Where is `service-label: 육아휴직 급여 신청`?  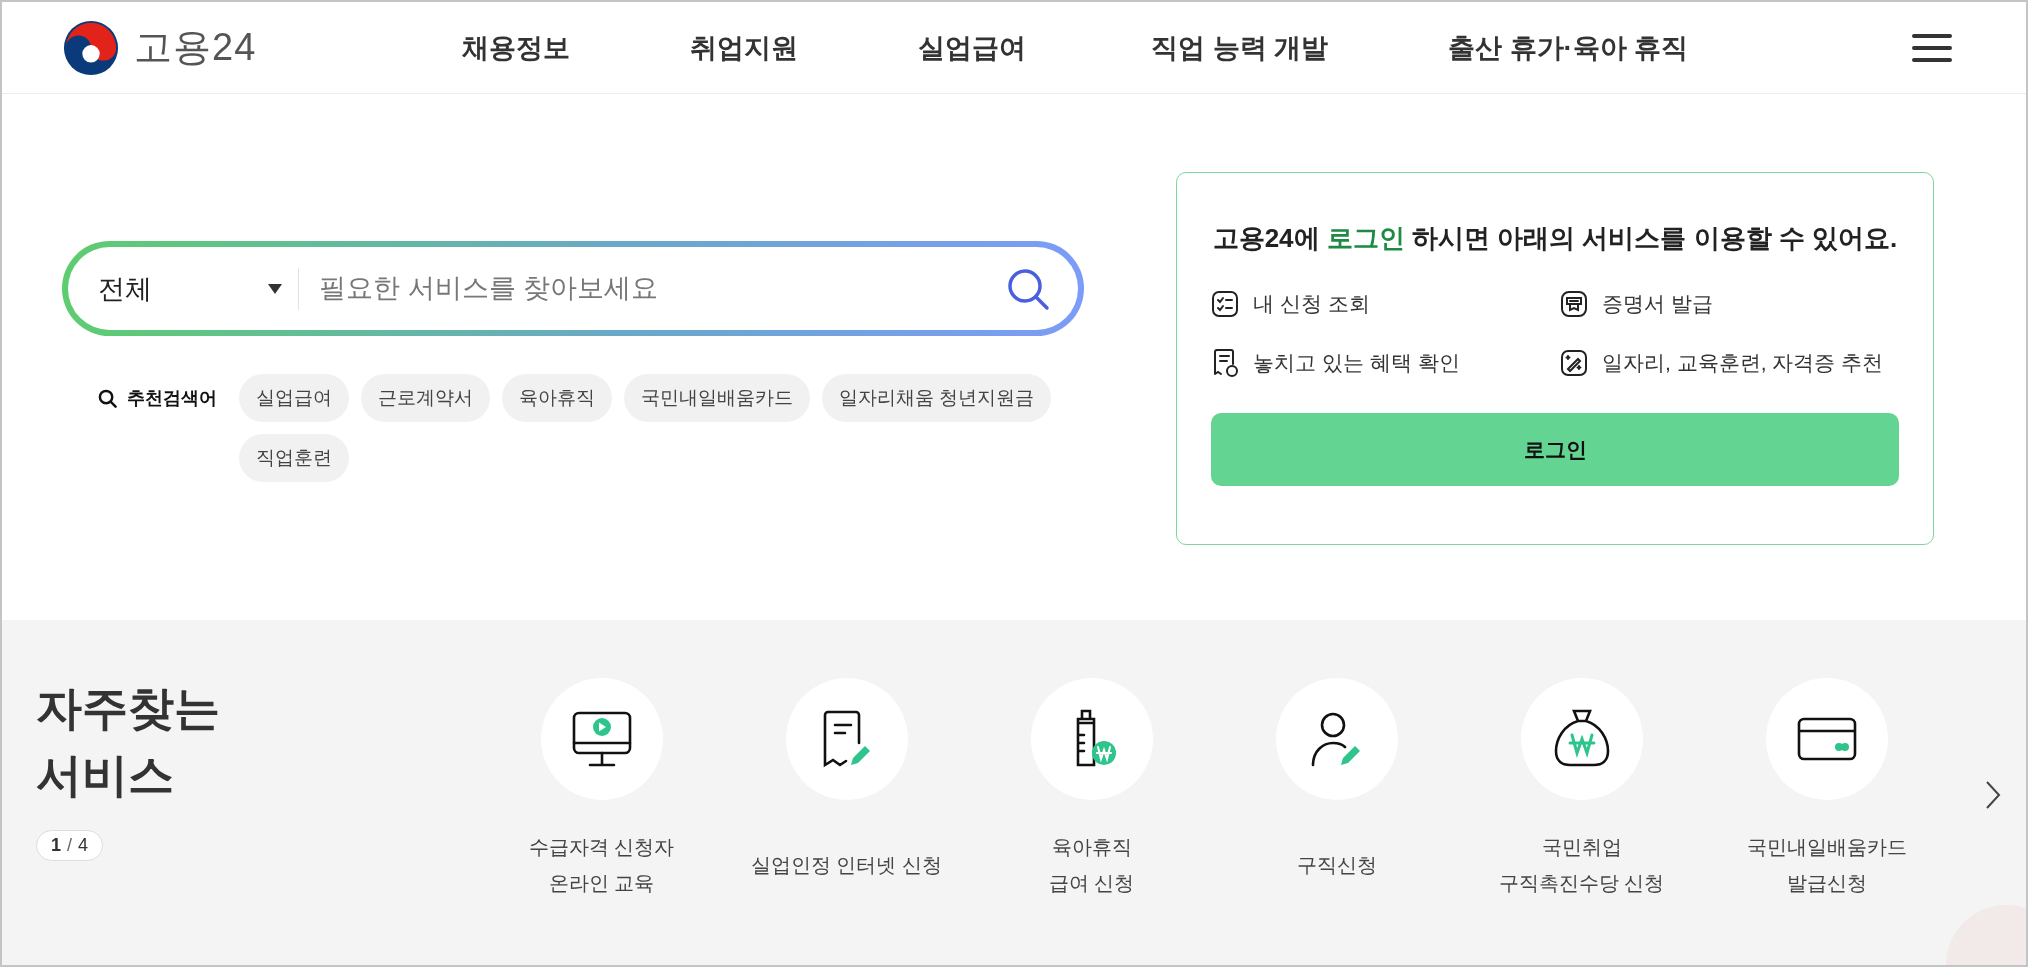 service-label: 육아휴직 급여 신청 is located at coordinates (1091, 865).